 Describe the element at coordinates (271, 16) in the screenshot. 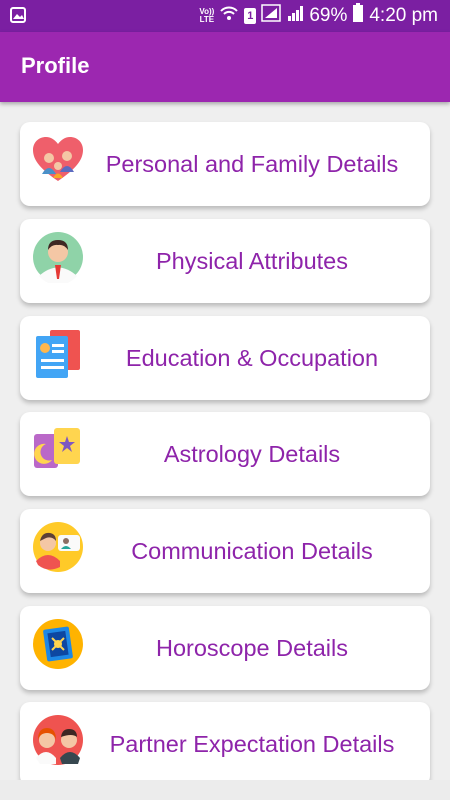

I see `signal-icon` at that location.